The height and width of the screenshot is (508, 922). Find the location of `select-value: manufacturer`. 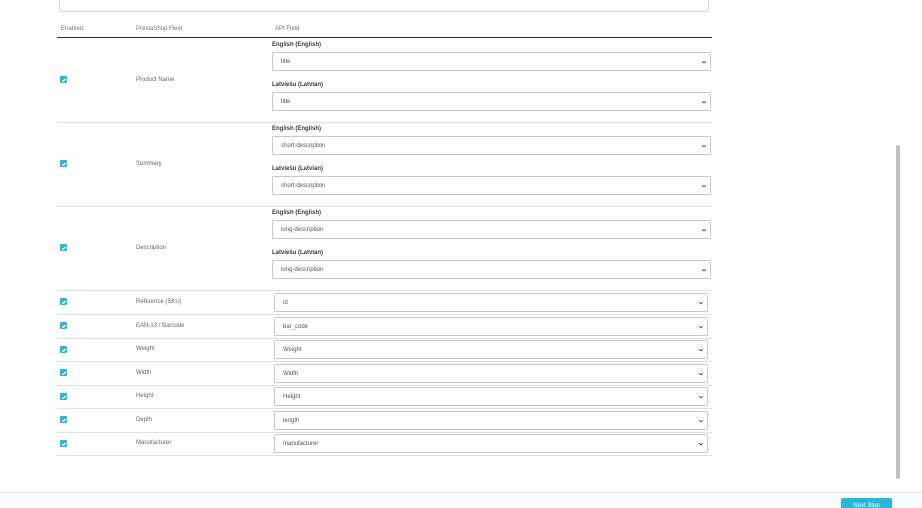

select-value: manufacturer is located at coordinates (301, 443).